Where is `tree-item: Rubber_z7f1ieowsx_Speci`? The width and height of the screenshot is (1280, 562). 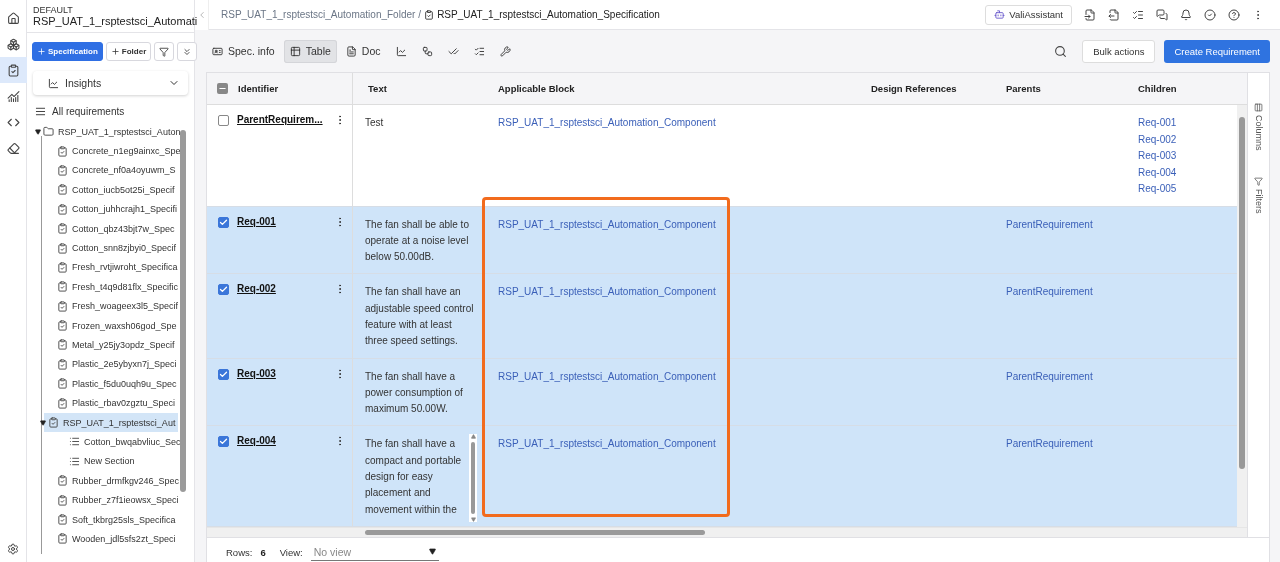
tree-item: Rubber_z7f1ieowsx_Speci is located at coordinates (115, 500).